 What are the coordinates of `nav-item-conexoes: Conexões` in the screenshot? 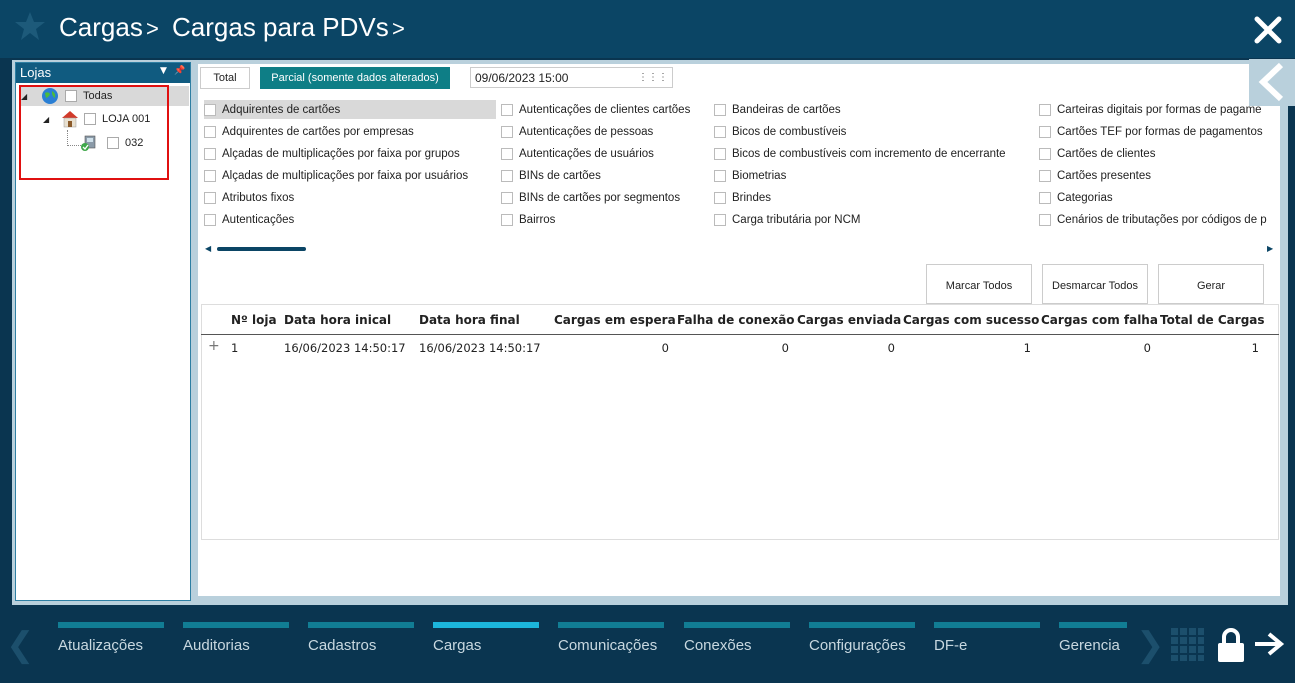 It's located at (737, 638).